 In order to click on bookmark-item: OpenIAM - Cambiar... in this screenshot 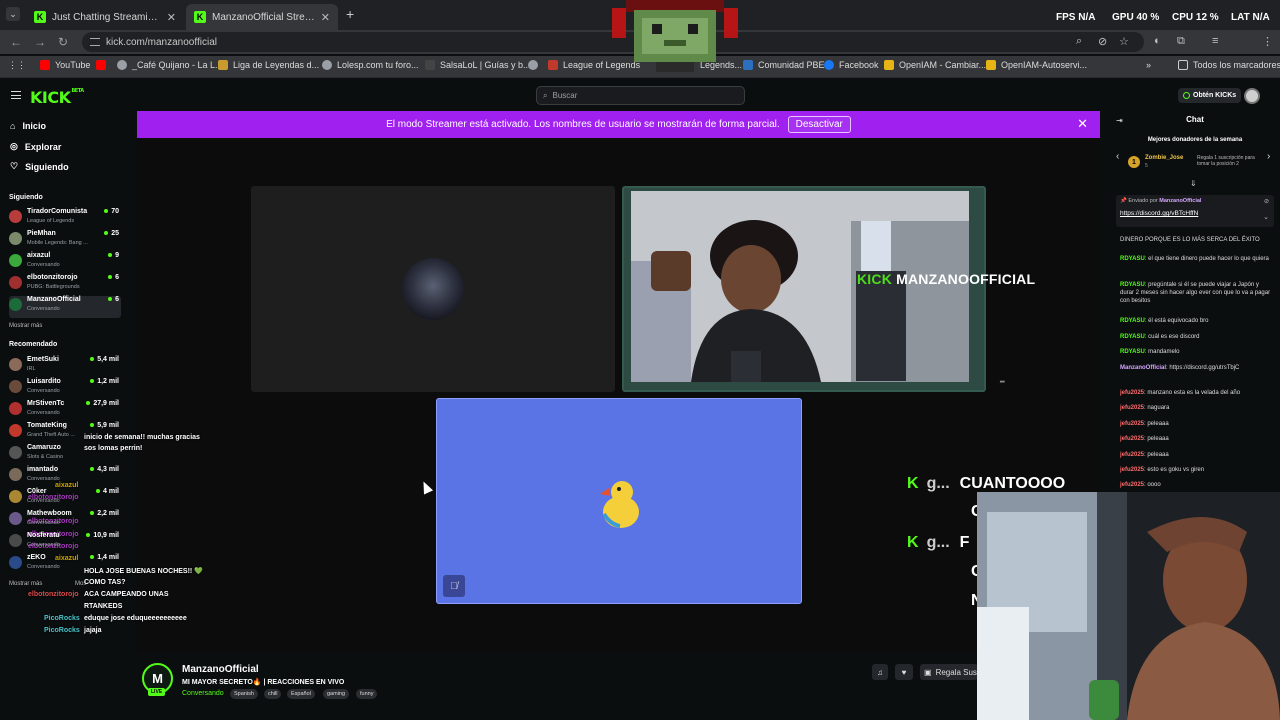, I will do `click(935, 65)`.